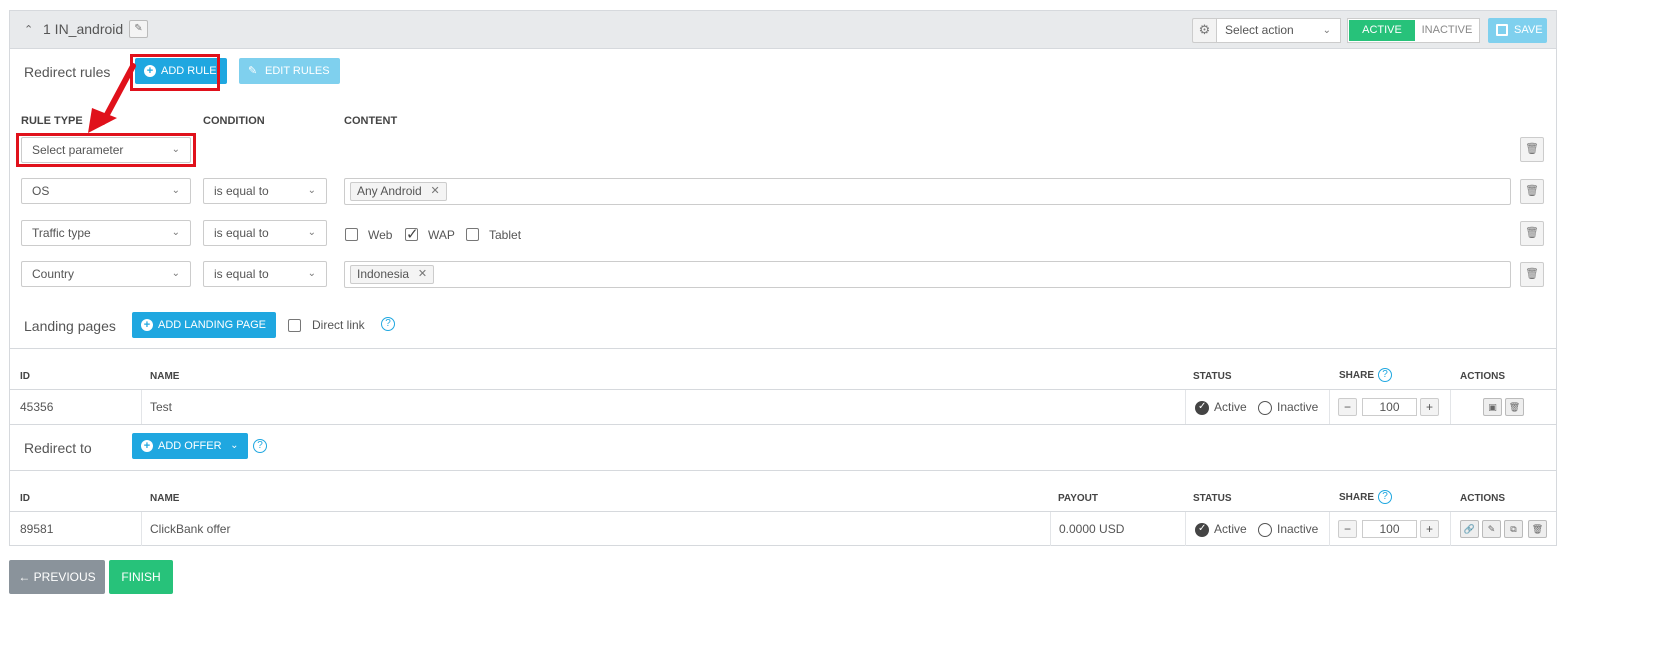  I want to click on add-offer-label: ADD OFFER, so click(190, 446).